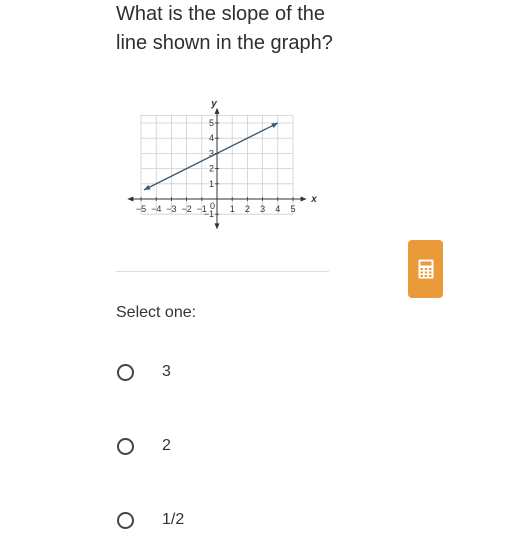 The height and width of the screenshot is (556, 518). What do you see at coordinates (156, 209) in the screenshot?
I see `x-tick-label: −4` at bounding box center [156, 209].